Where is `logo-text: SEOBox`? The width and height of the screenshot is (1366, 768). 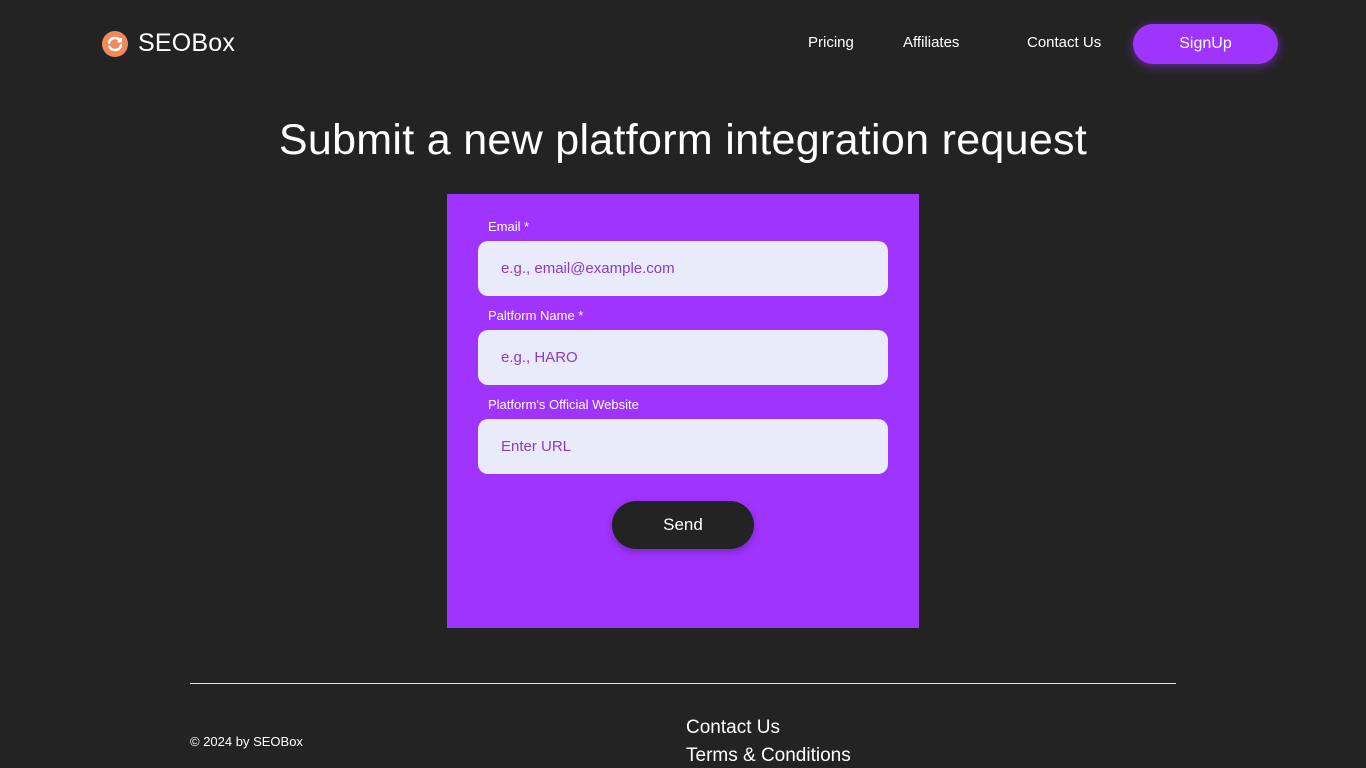 logo-text: SEOBox is located at coordinates (187, 43).